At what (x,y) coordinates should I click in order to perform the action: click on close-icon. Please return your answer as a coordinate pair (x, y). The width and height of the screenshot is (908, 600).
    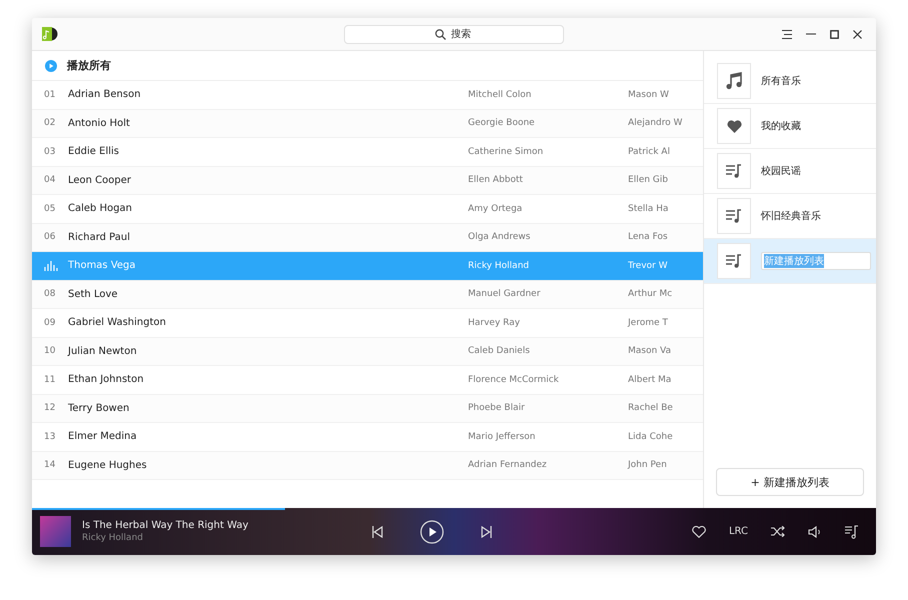
    Looking at the image, I should click on (857, 34).